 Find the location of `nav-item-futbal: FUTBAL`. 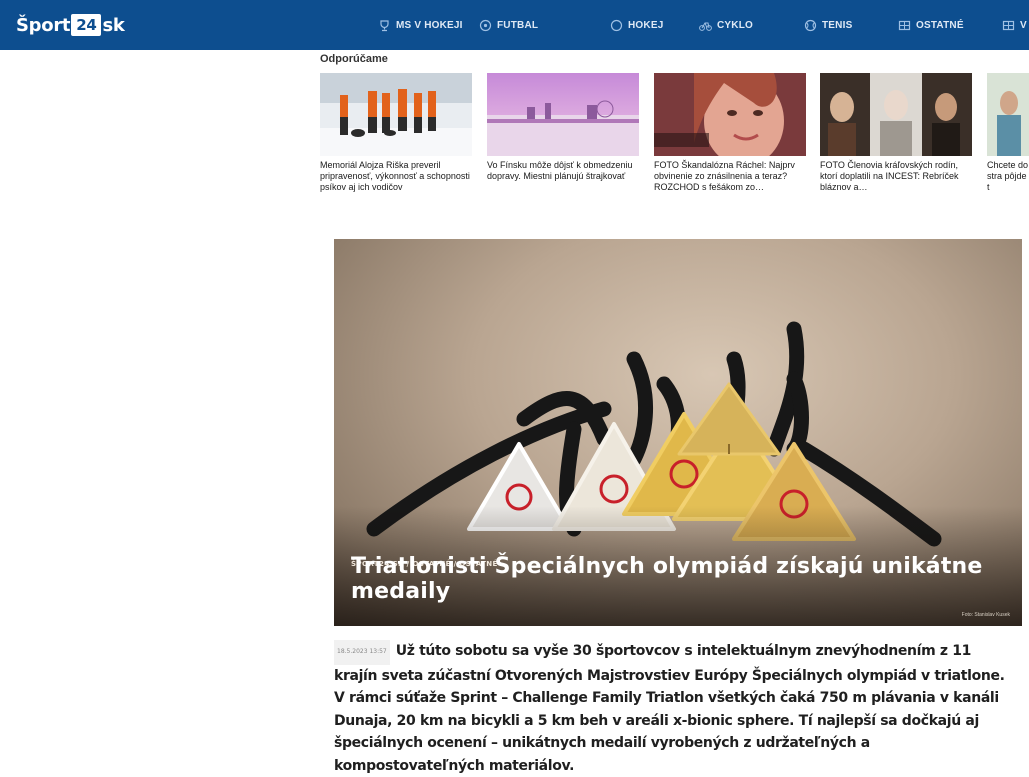

nav-item-futbal: FUTBAL is located at coordinates (508, 25).